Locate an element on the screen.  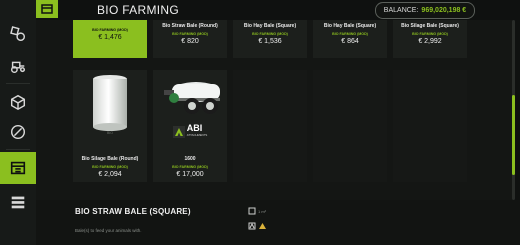
list-icon is located at coordinates (18, 202).